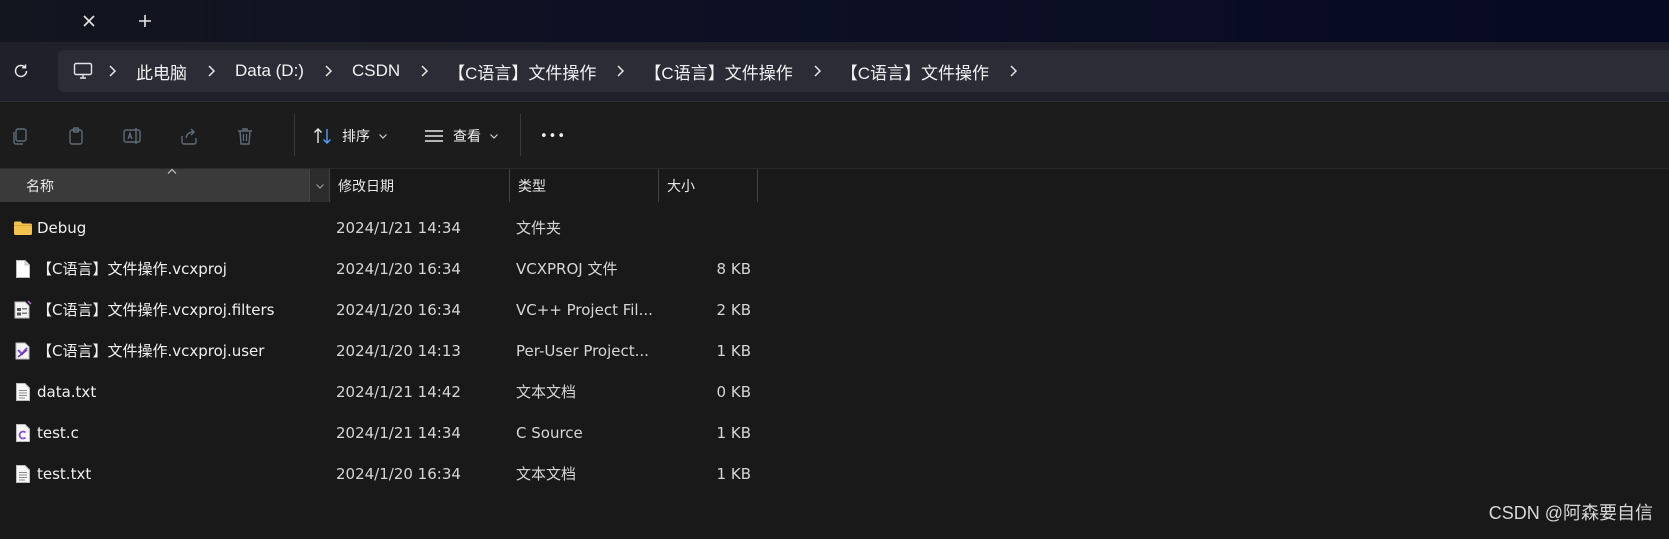 The width and height of the screenshot is (1669, 539). What do you see at coordinates (172, 171) in the screenshot?
I see `sort-ascending-icon` at bounding box center [172, 171].